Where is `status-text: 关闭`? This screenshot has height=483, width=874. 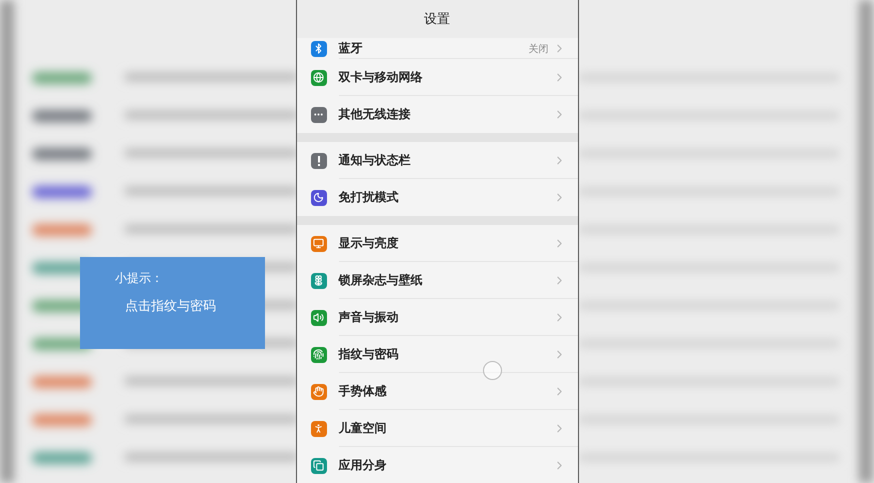 status-text: 关闭 is located at coordinates (538, 49).